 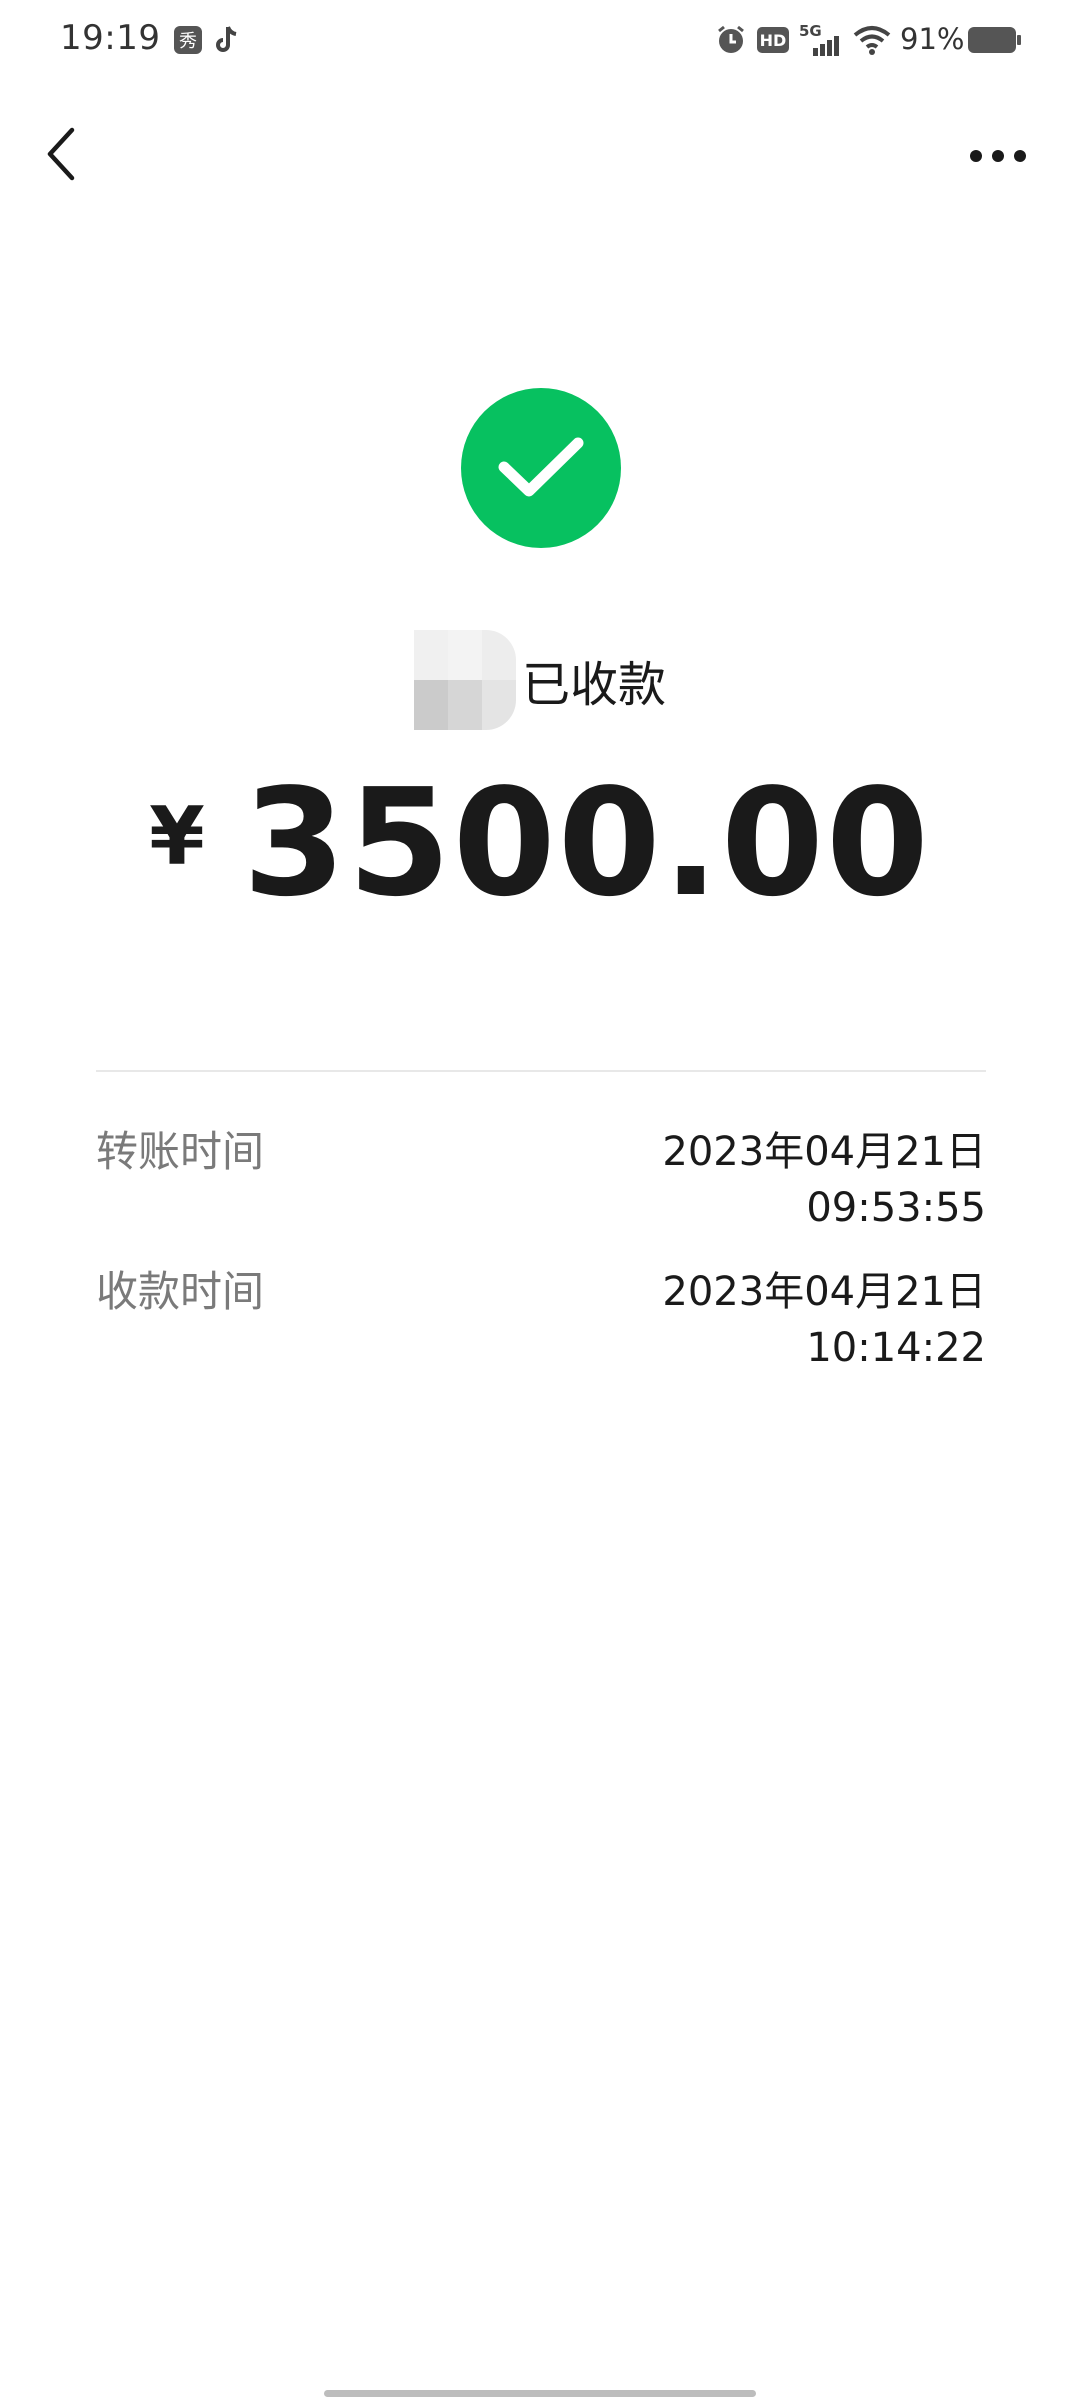 I want to click on battery-icon, so click(x=995, y=40).